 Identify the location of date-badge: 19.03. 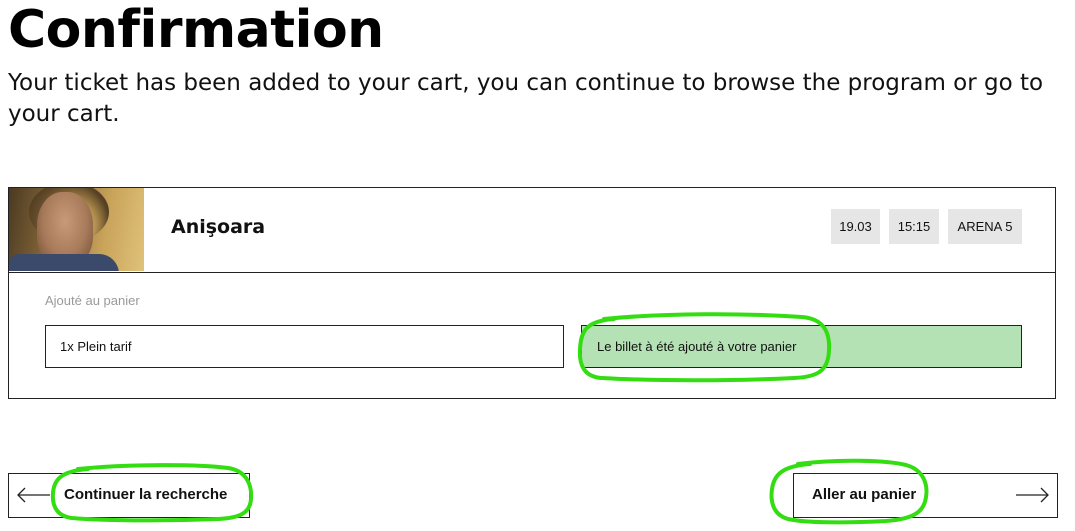
(855, 226).